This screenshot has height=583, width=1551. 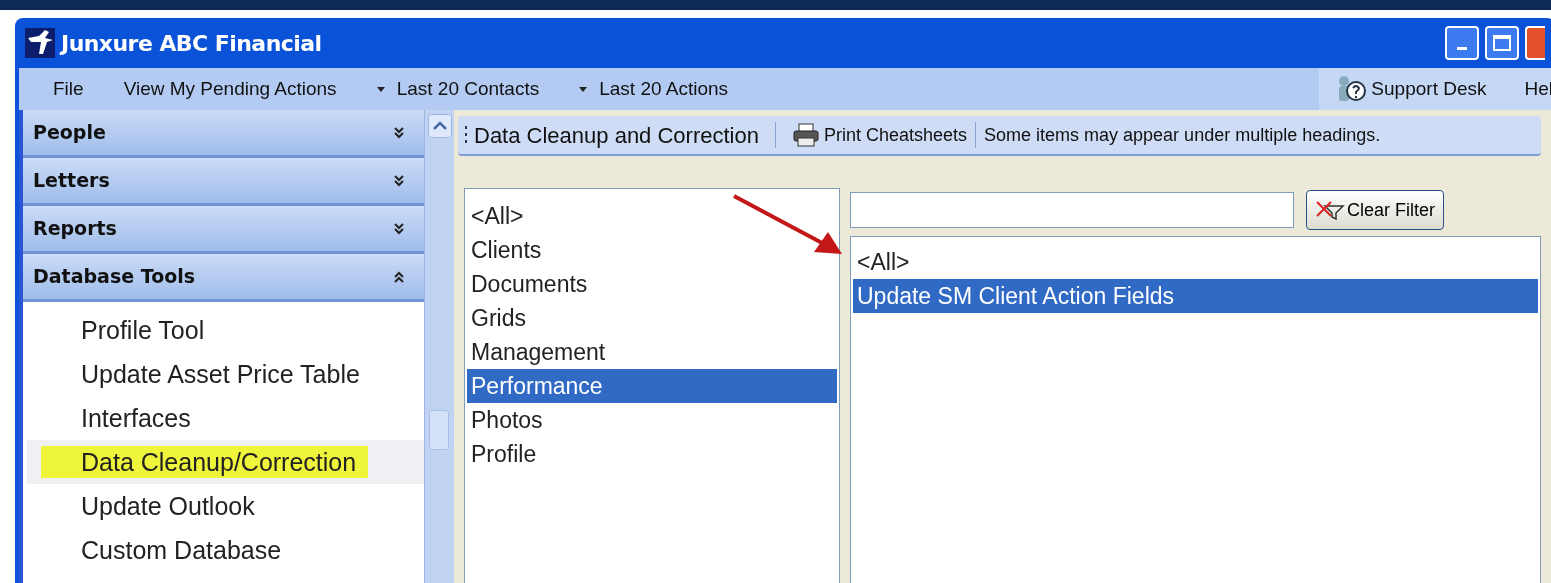 What do you see at coordinates (191, 43) in the screenshot?
I see `window-title: Junxure ABC Financial` at bounding box center [191, 43].